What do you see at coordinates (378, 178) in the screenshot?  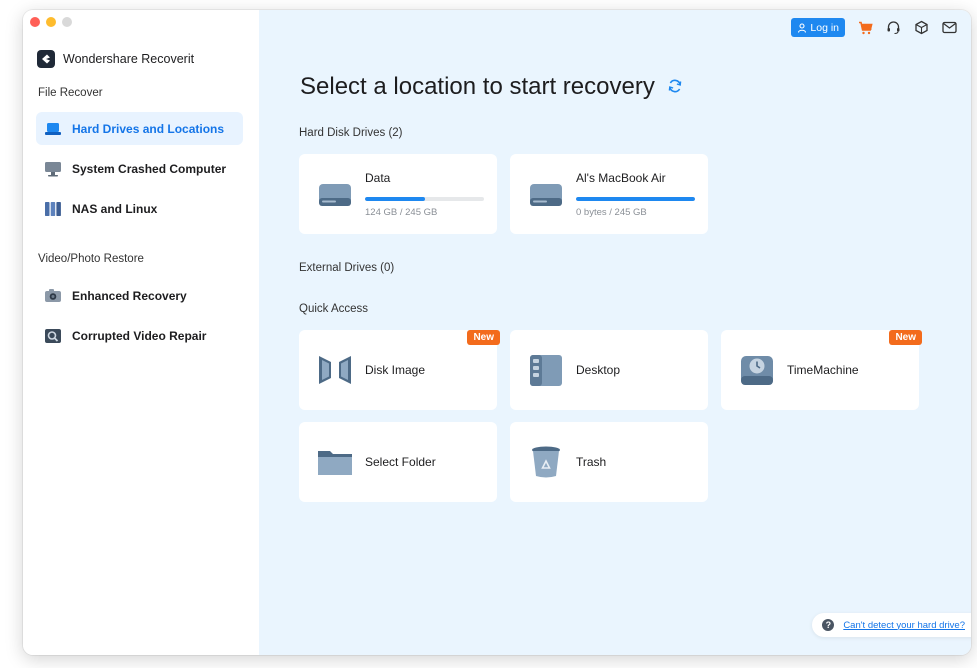 I see `drive-name: Data` at bounding box center [378, 178].